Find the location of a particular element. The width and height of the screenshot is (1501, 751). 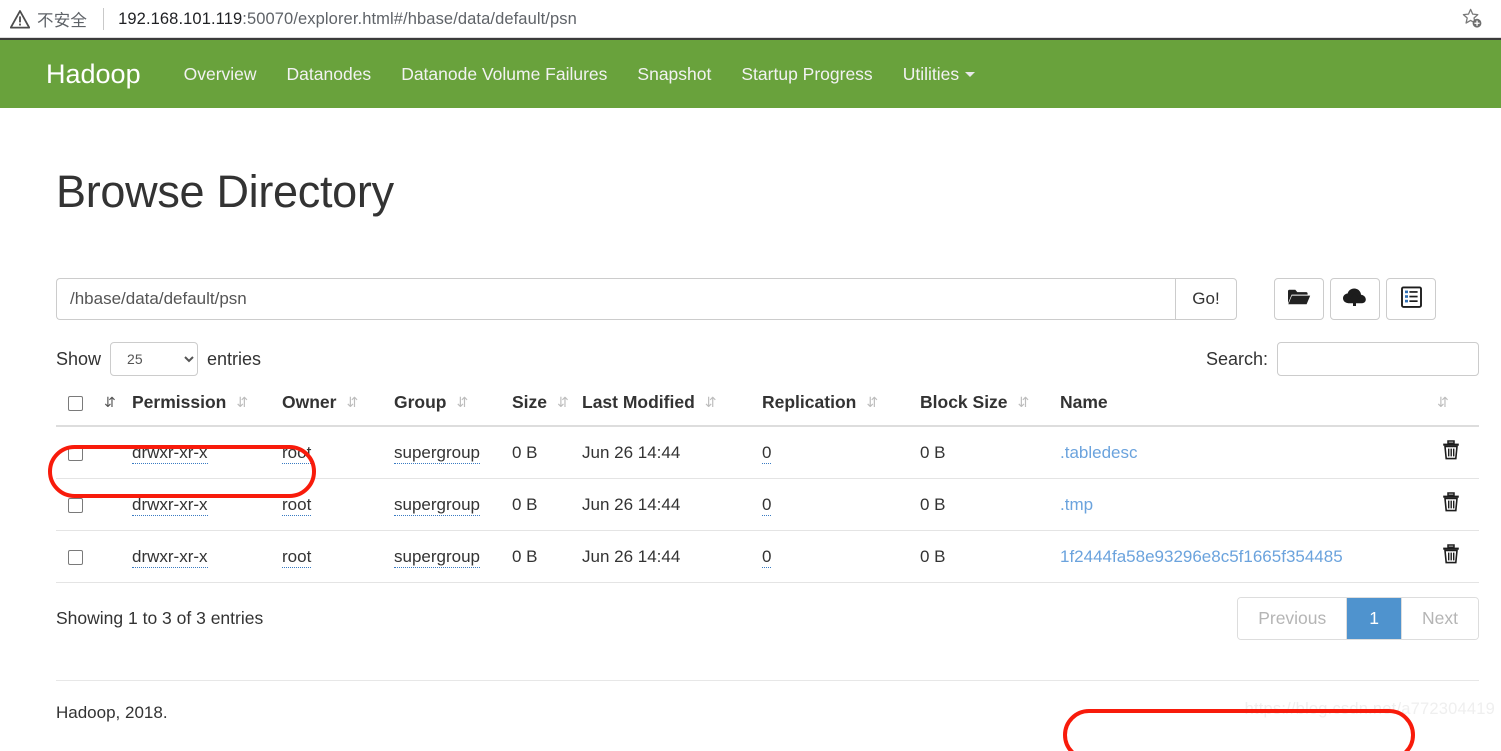

entries-per-page-select: 25 is located at coordinates (154, 359).